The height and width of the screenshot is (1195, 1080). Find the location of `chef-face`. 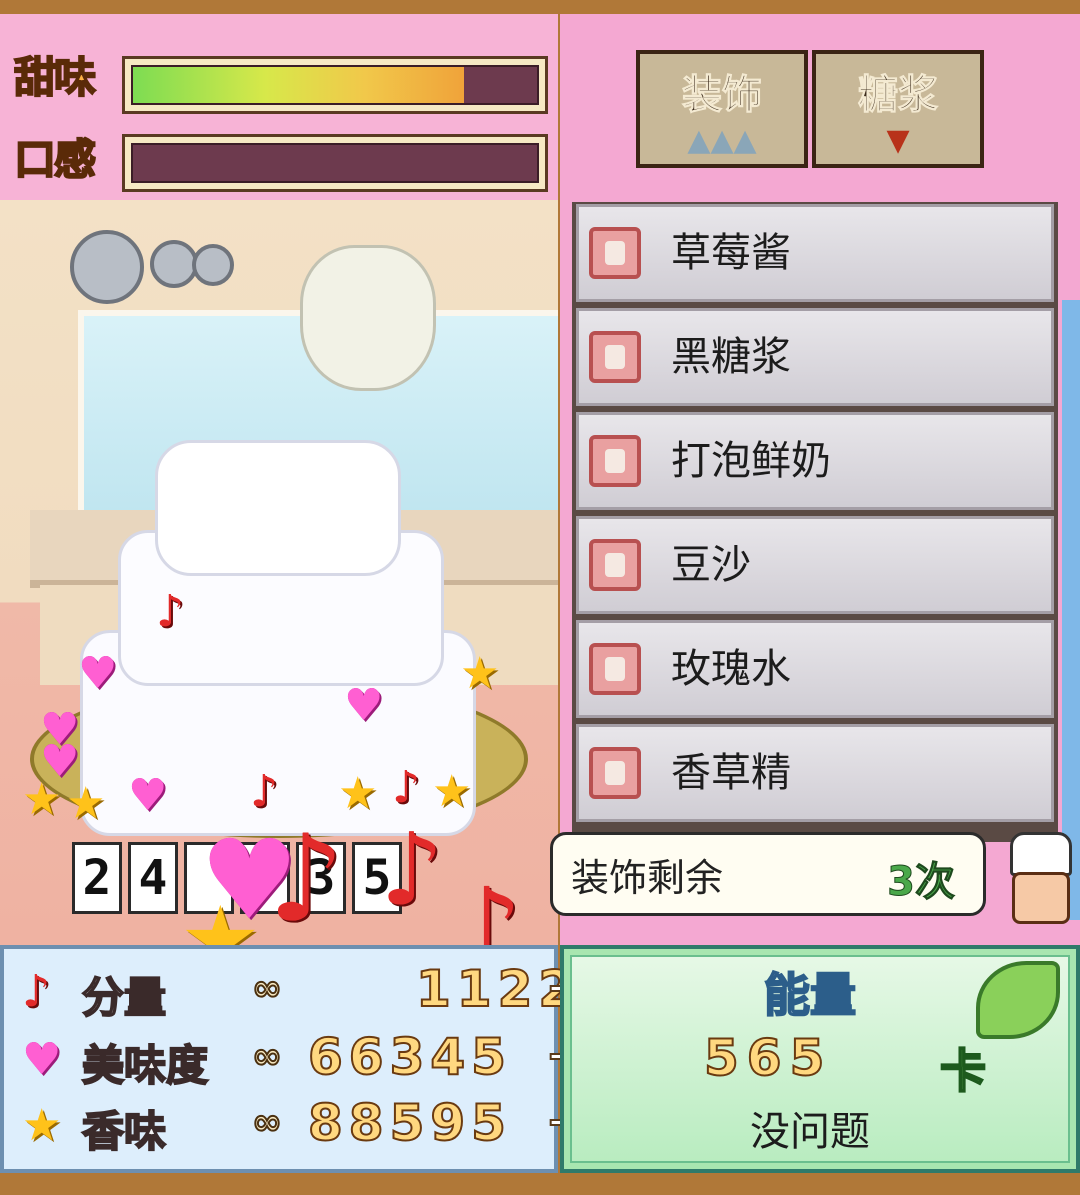

chef-face is located at coordinates (1041, 898).